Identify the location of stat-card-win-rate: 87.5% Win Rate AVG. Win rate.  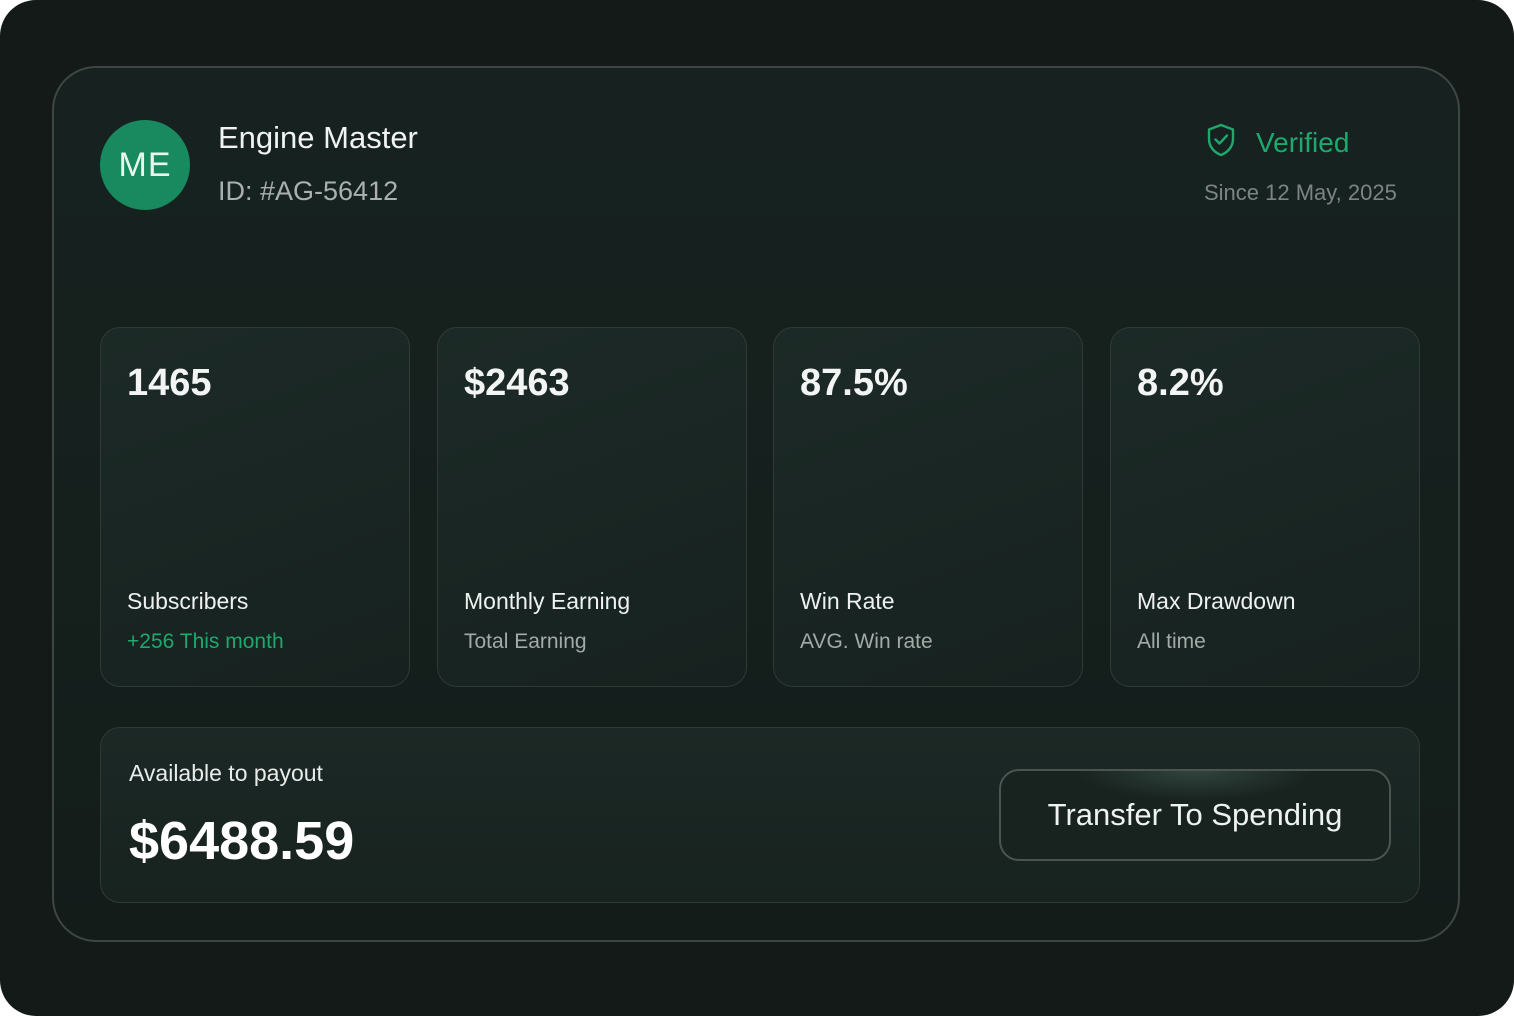
(928, 507).